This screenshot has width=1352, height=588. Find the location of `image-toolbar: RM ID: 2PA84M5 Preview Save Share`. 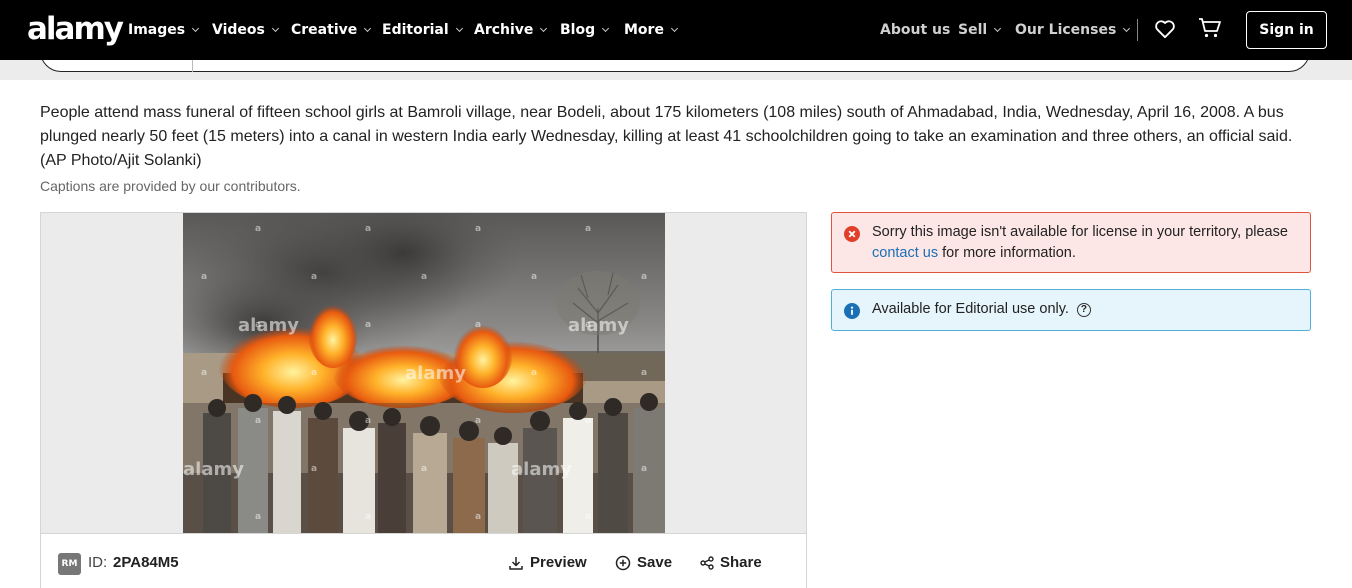

image-toolbar: RM ID: 2PA84M5 Preview Save Share is located at coordinates (423, 560).